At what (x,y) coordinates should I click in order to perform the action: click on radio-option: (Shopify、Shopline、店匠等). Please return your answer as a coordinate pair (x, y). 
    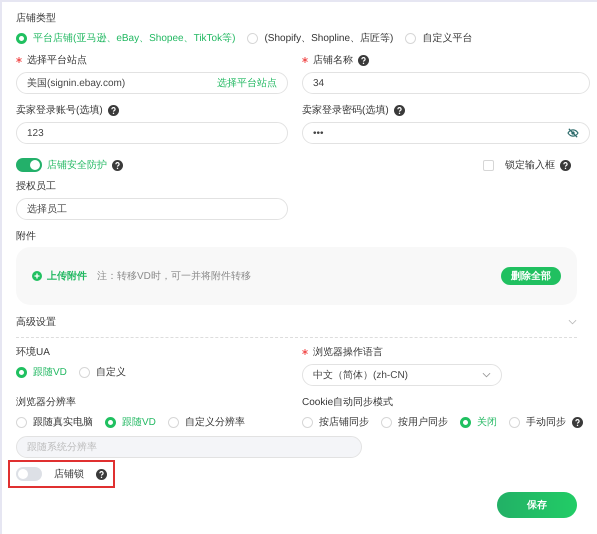
    Looking at the image, I should click on (320, 38).